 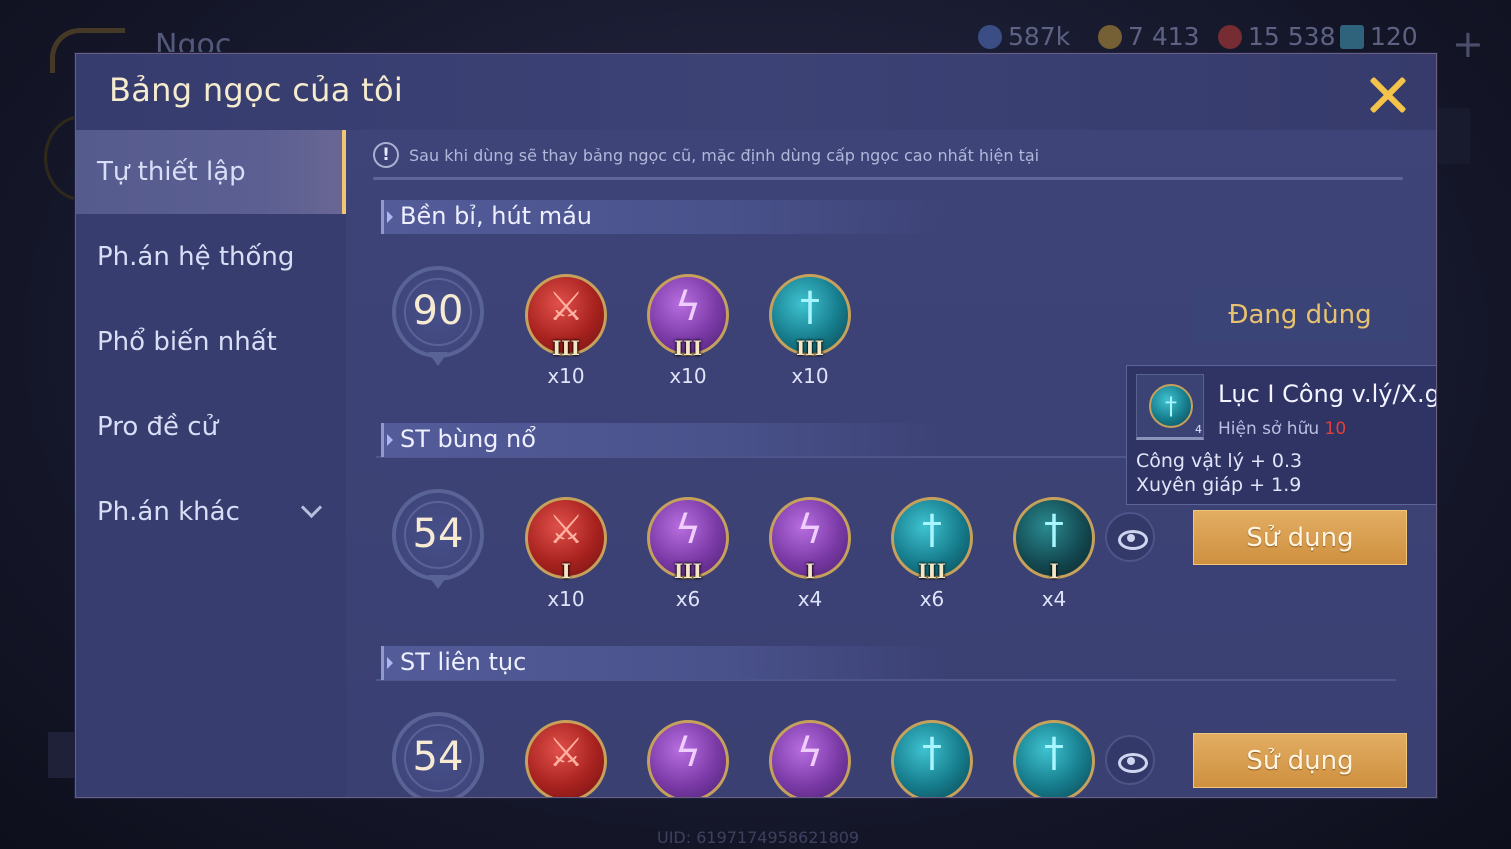 What do you see at coordinates (1327, 394) in the screenshot?
I see `tooltip-gem-name: Lục I Công v.lý/X.giáp` at bounding box center [1327, 394].